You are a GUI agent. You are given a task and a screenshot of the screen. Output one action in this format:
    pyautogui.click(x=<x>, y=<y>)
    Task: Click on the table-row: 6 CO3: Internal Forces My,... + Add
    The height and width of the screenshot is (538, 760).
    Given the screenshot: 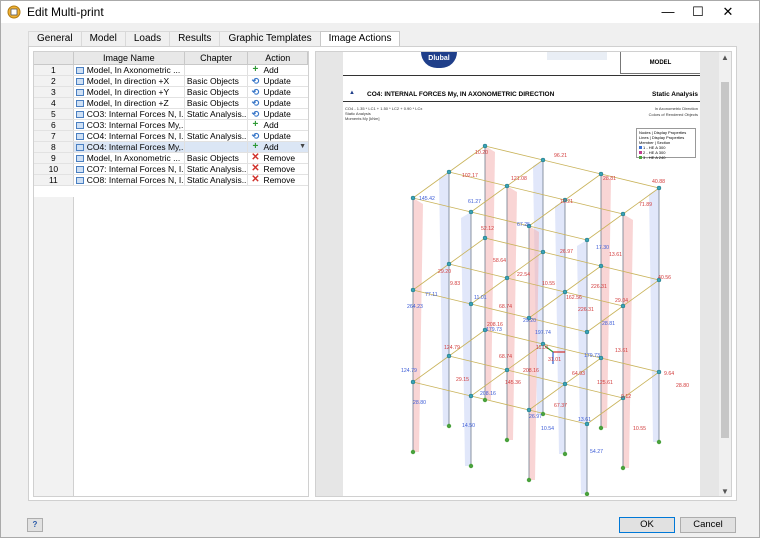 What is the action you would take?
    pyautogui.click(x=171, y=125)
    